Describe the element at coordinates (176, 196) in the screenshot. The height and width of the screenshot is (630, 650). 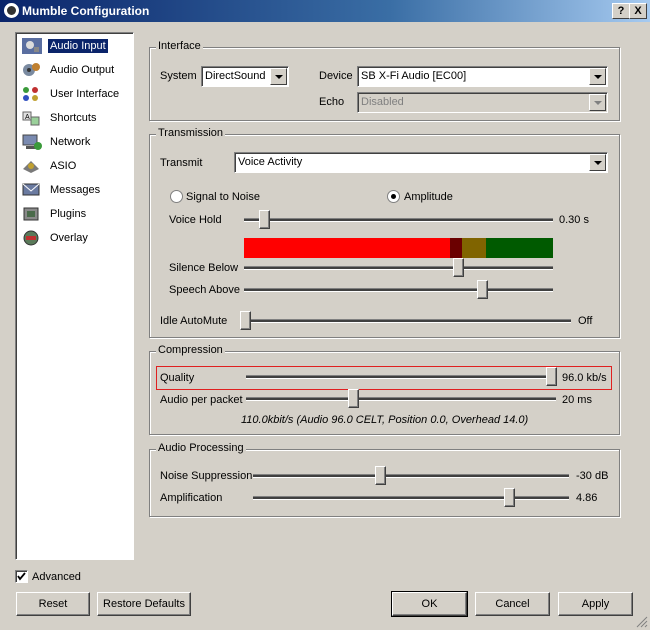
I see `signal-to-noise-radio` at that location.